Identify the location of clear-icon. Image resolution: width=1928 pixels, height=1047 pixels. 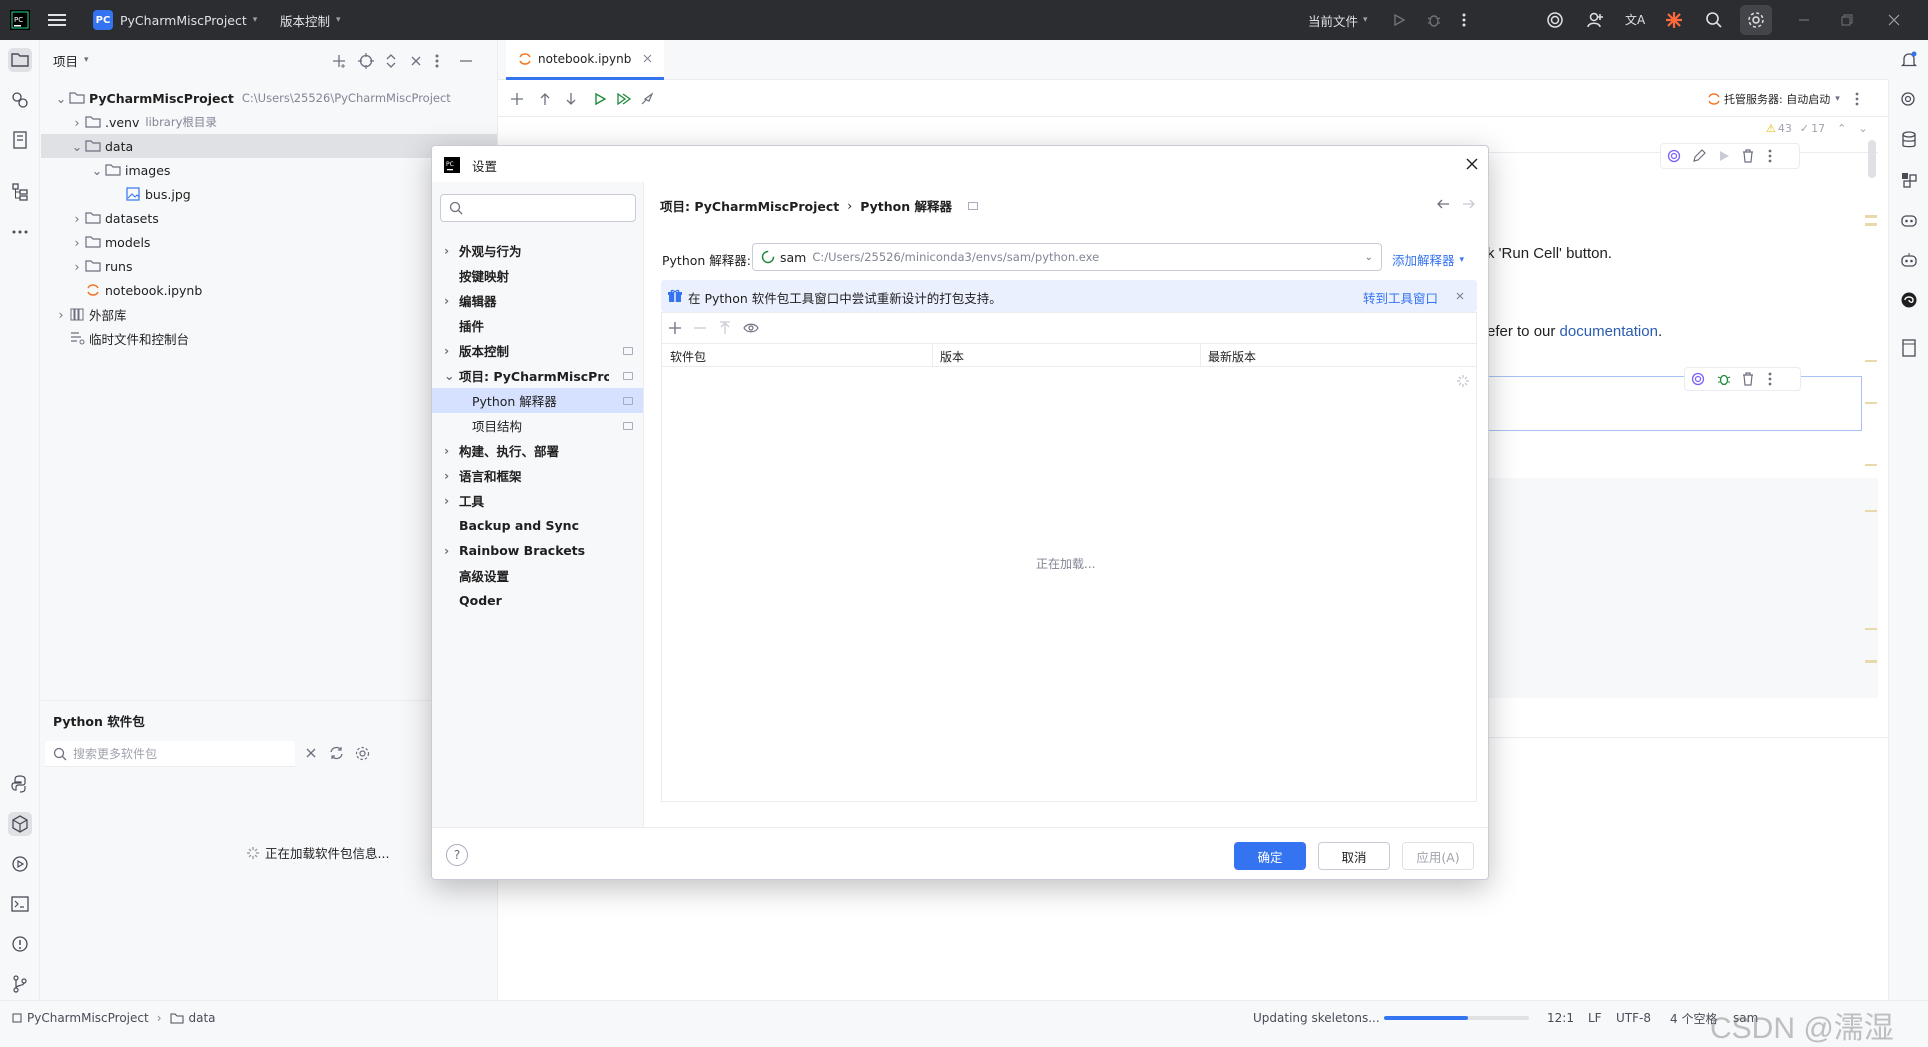
(311, 753).